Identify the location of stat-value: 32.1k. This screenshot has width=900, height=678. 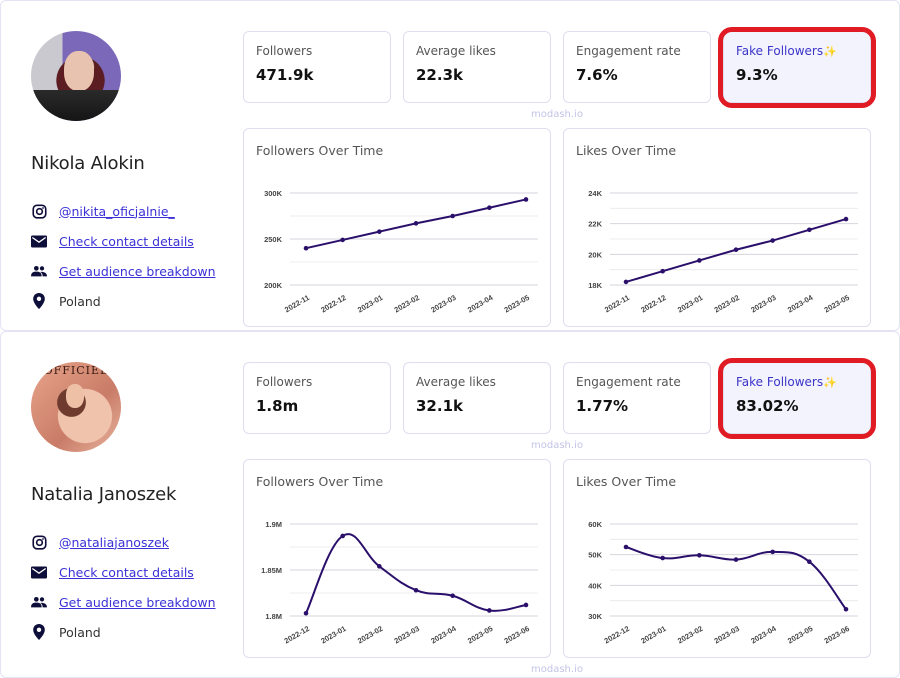
(439, 406).